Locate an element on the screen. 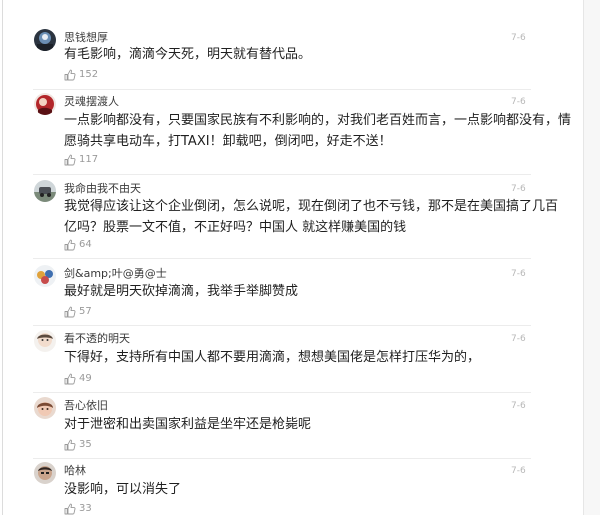 The image size is (600, 516). like-button: 117 is located at coordinates (81, 160).